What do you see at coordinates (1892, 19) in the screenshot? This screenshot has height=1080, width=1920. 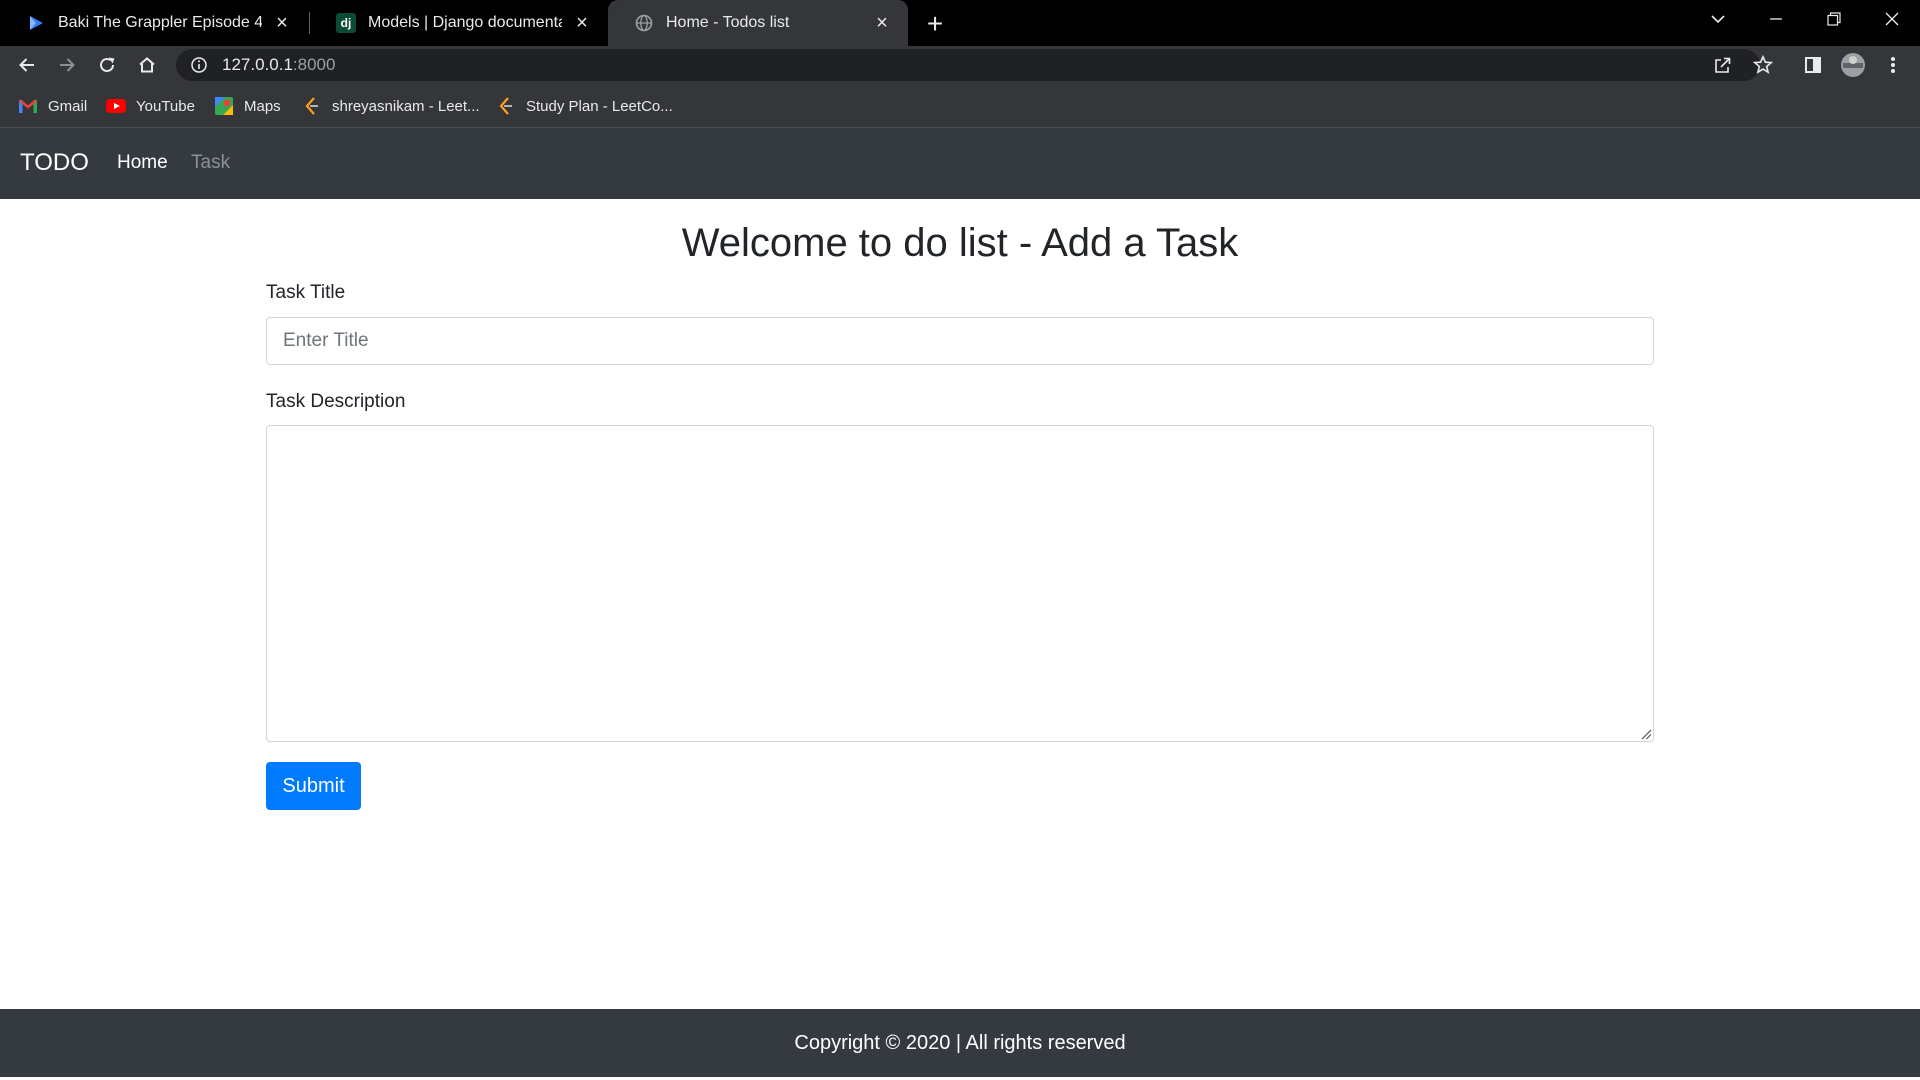 I see `close-window-icon` at bounding box center [1892, 19].